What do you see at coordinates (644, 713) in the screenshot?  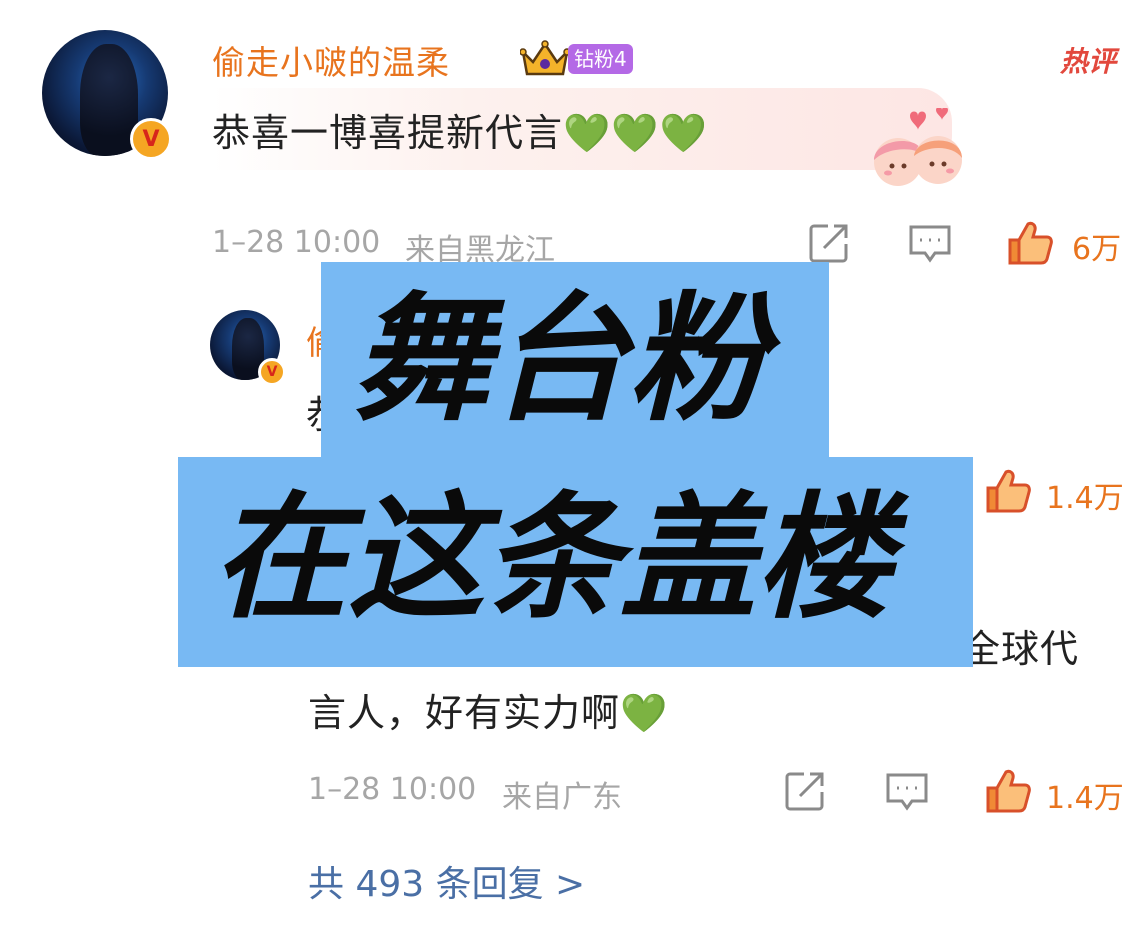 I see `green-heart: 💚` at bounding box center [644, 713].